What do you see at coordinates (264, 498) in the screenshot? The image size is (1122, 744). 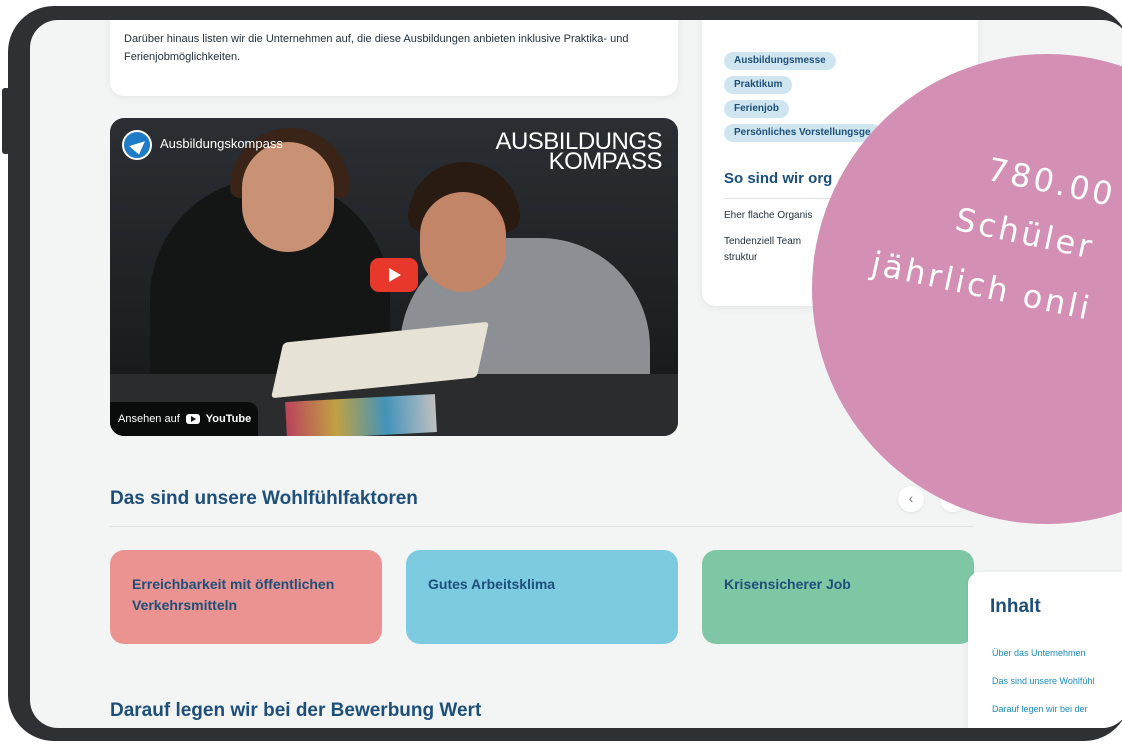 I see `factors-heading: Das sind unsere Wohlfühlfaktoren` at bounding box center [264, 498].